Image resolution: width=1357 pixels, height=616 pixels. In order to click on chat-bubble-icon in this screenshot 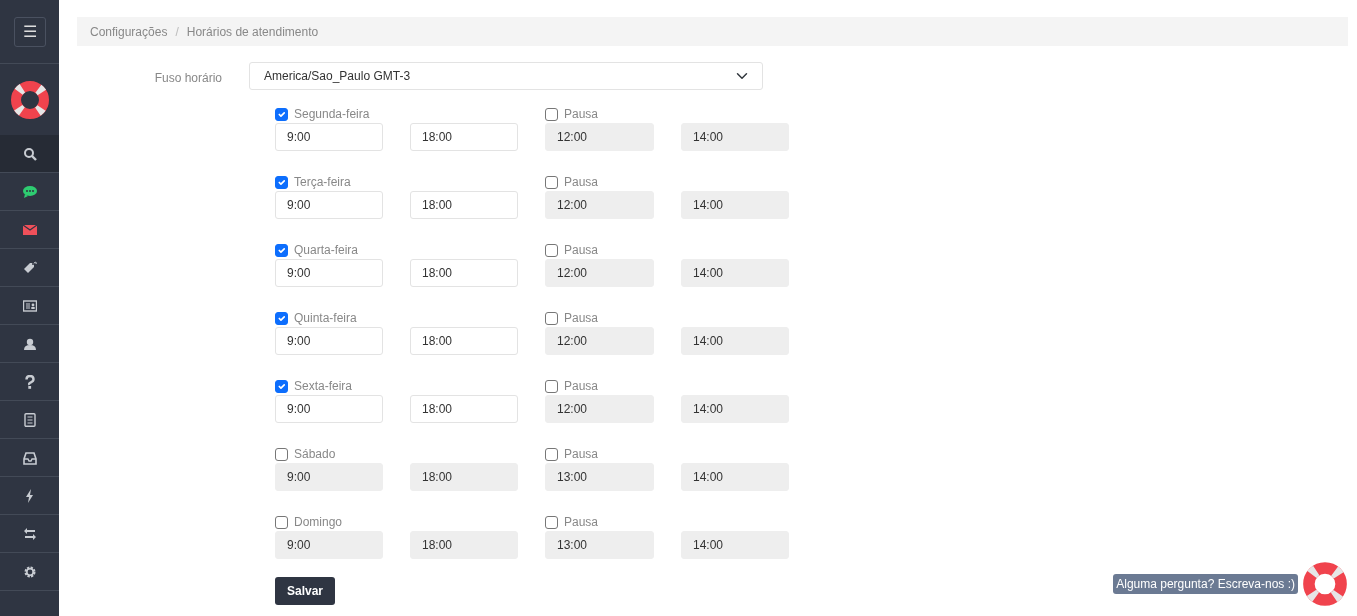, I will do `click(29, 191)`.